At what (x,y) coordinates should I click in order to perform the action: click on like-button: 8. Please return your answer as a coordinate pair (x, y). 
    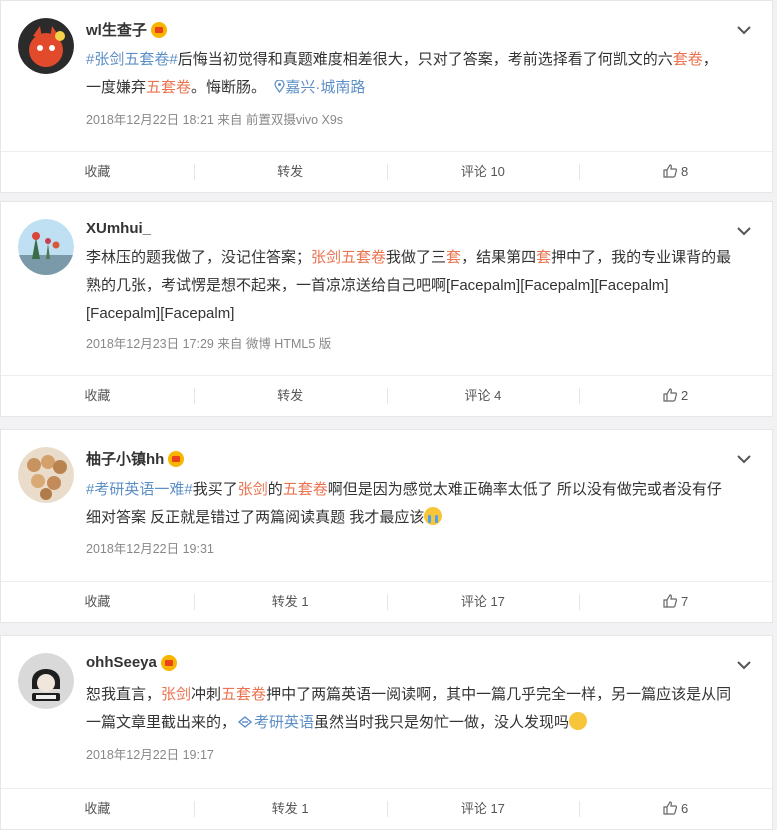
    Looking at the image, I should click on (675, 172).